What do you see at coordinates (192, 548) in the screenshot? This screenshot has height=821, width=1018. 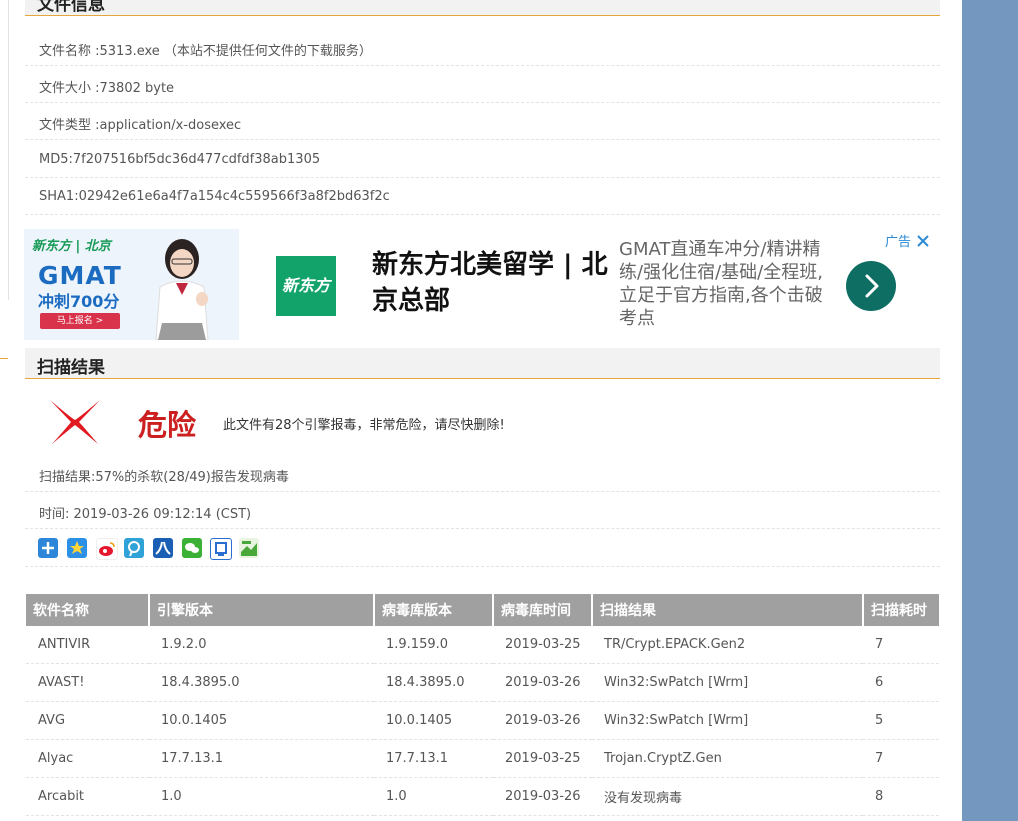 I see `wechat-icon` at bounding box center [192, 548].